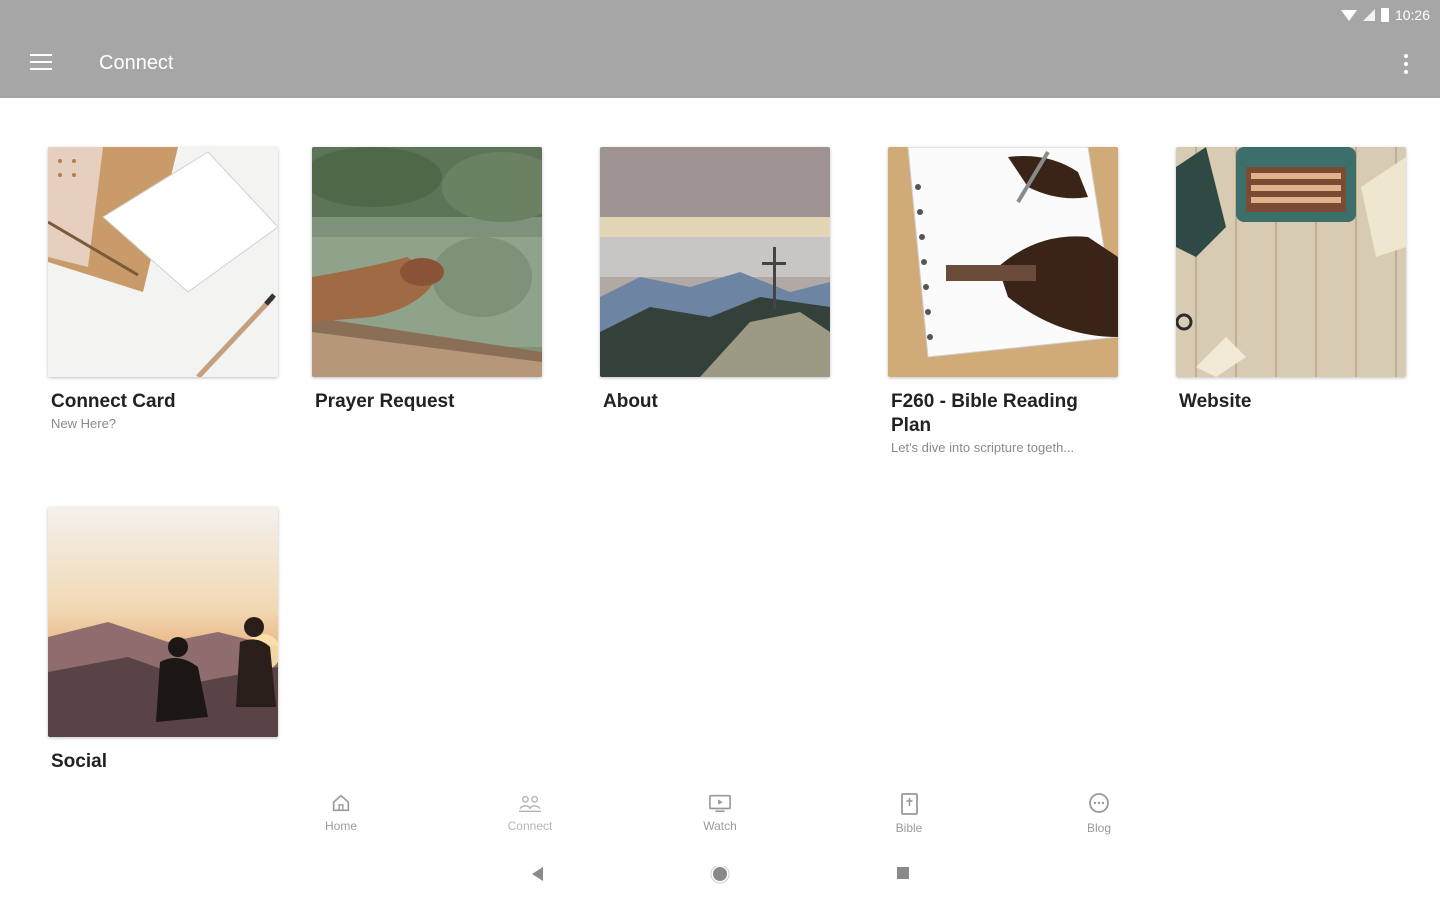 The width and height of the screenshot is (1440, 900). Describe the element at coordinates (1368, 15) in the screenshot. I see `signal-icon` at that location.